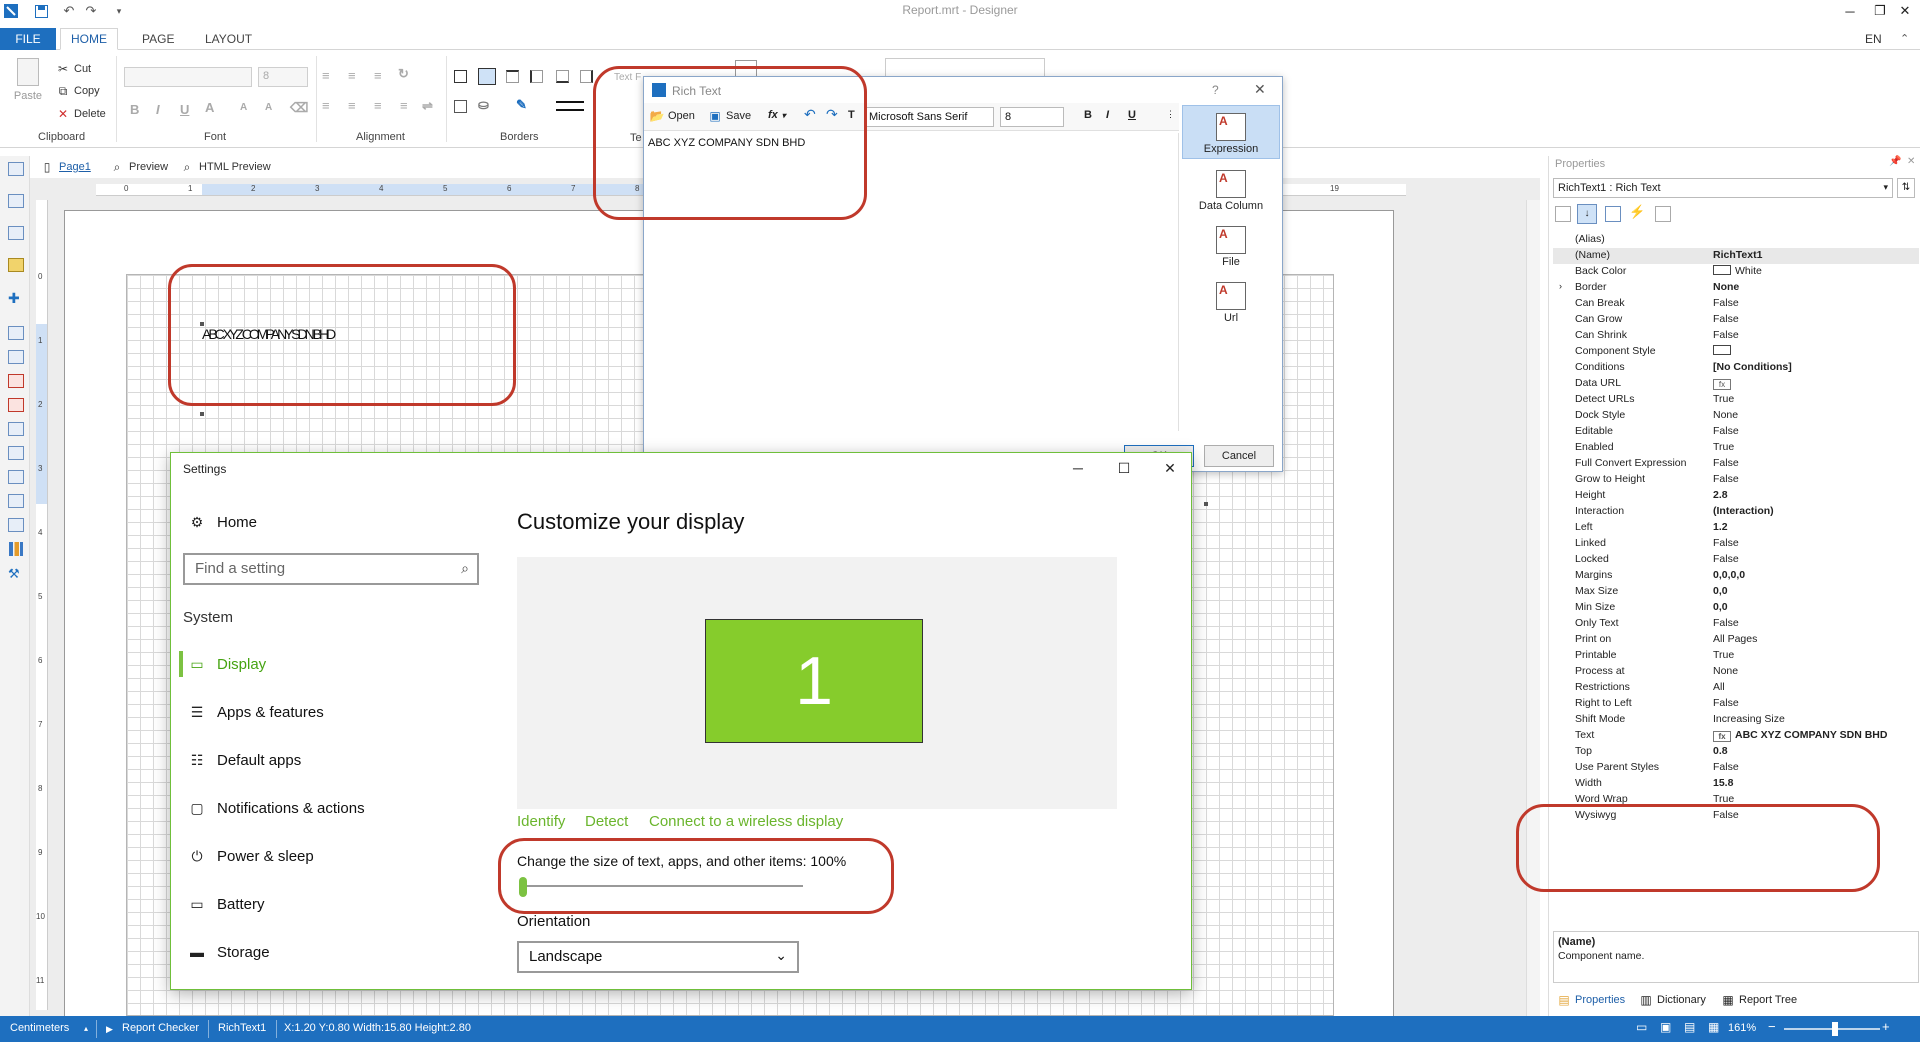 The image size is (1920, 1042). I want to click on toolbox-image-icon, so click(16, 525).